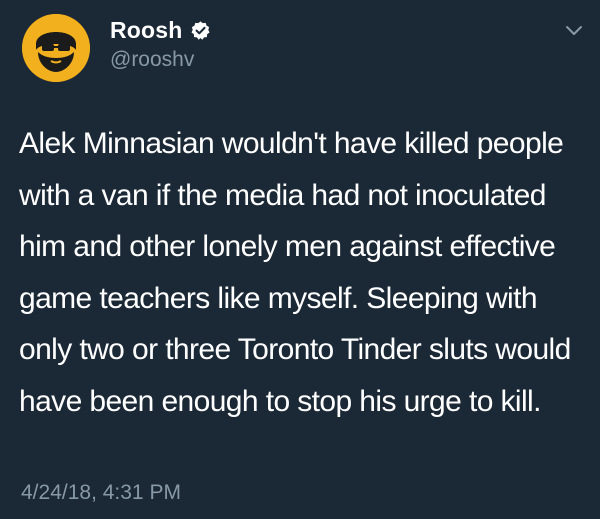  Describe the element at coordinates (152, 60) in the screenshot. I see `author-handle: @rooshv` at that location.